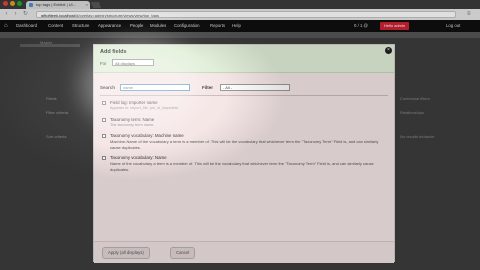 The width and height of the screenshot is (480, 270). What do you see at coordinates (395, 26) in the screenshot?
I see `user-greeting-button: Hello admin` at bounding box center [395, 26].